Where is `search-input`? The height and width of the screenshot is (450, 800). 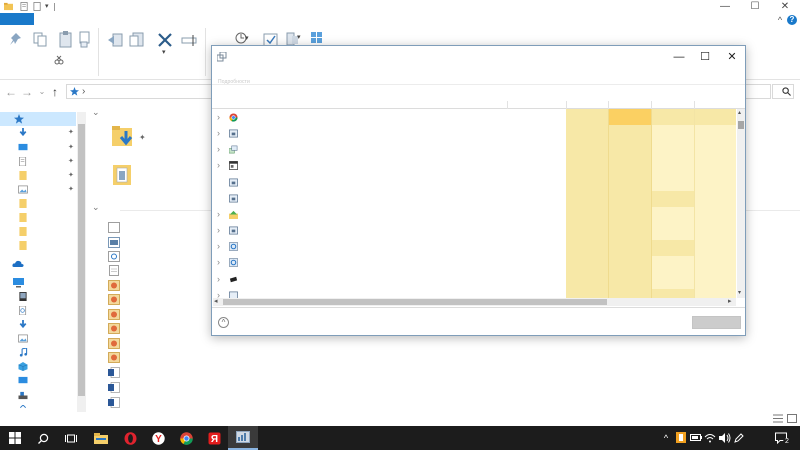 search-input is located at coordinates (783, 91).